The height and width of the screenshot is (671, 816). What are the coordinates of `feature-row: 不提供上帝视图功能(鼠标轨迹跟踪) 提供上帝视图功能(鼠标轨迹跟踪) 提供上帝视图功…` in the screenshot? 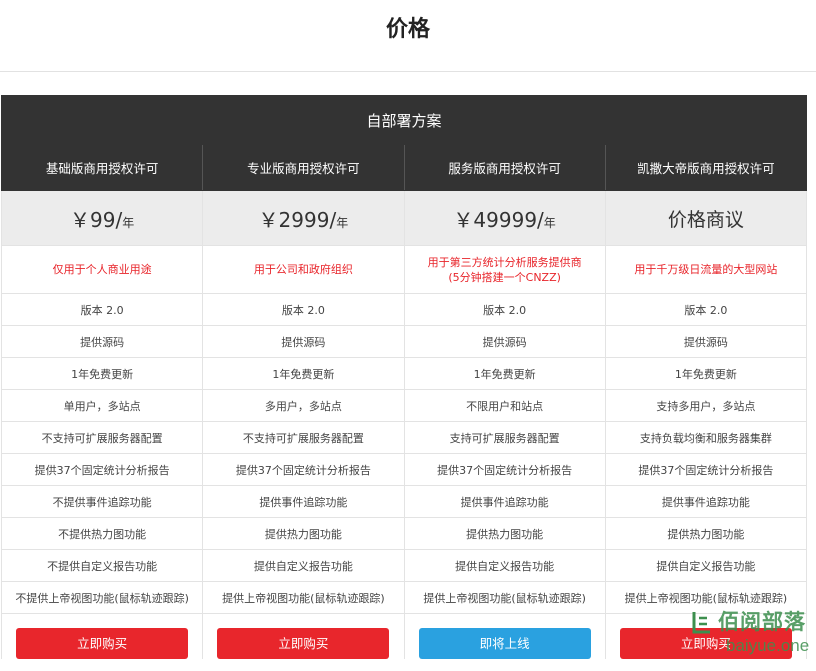 It's located at (404, 597).